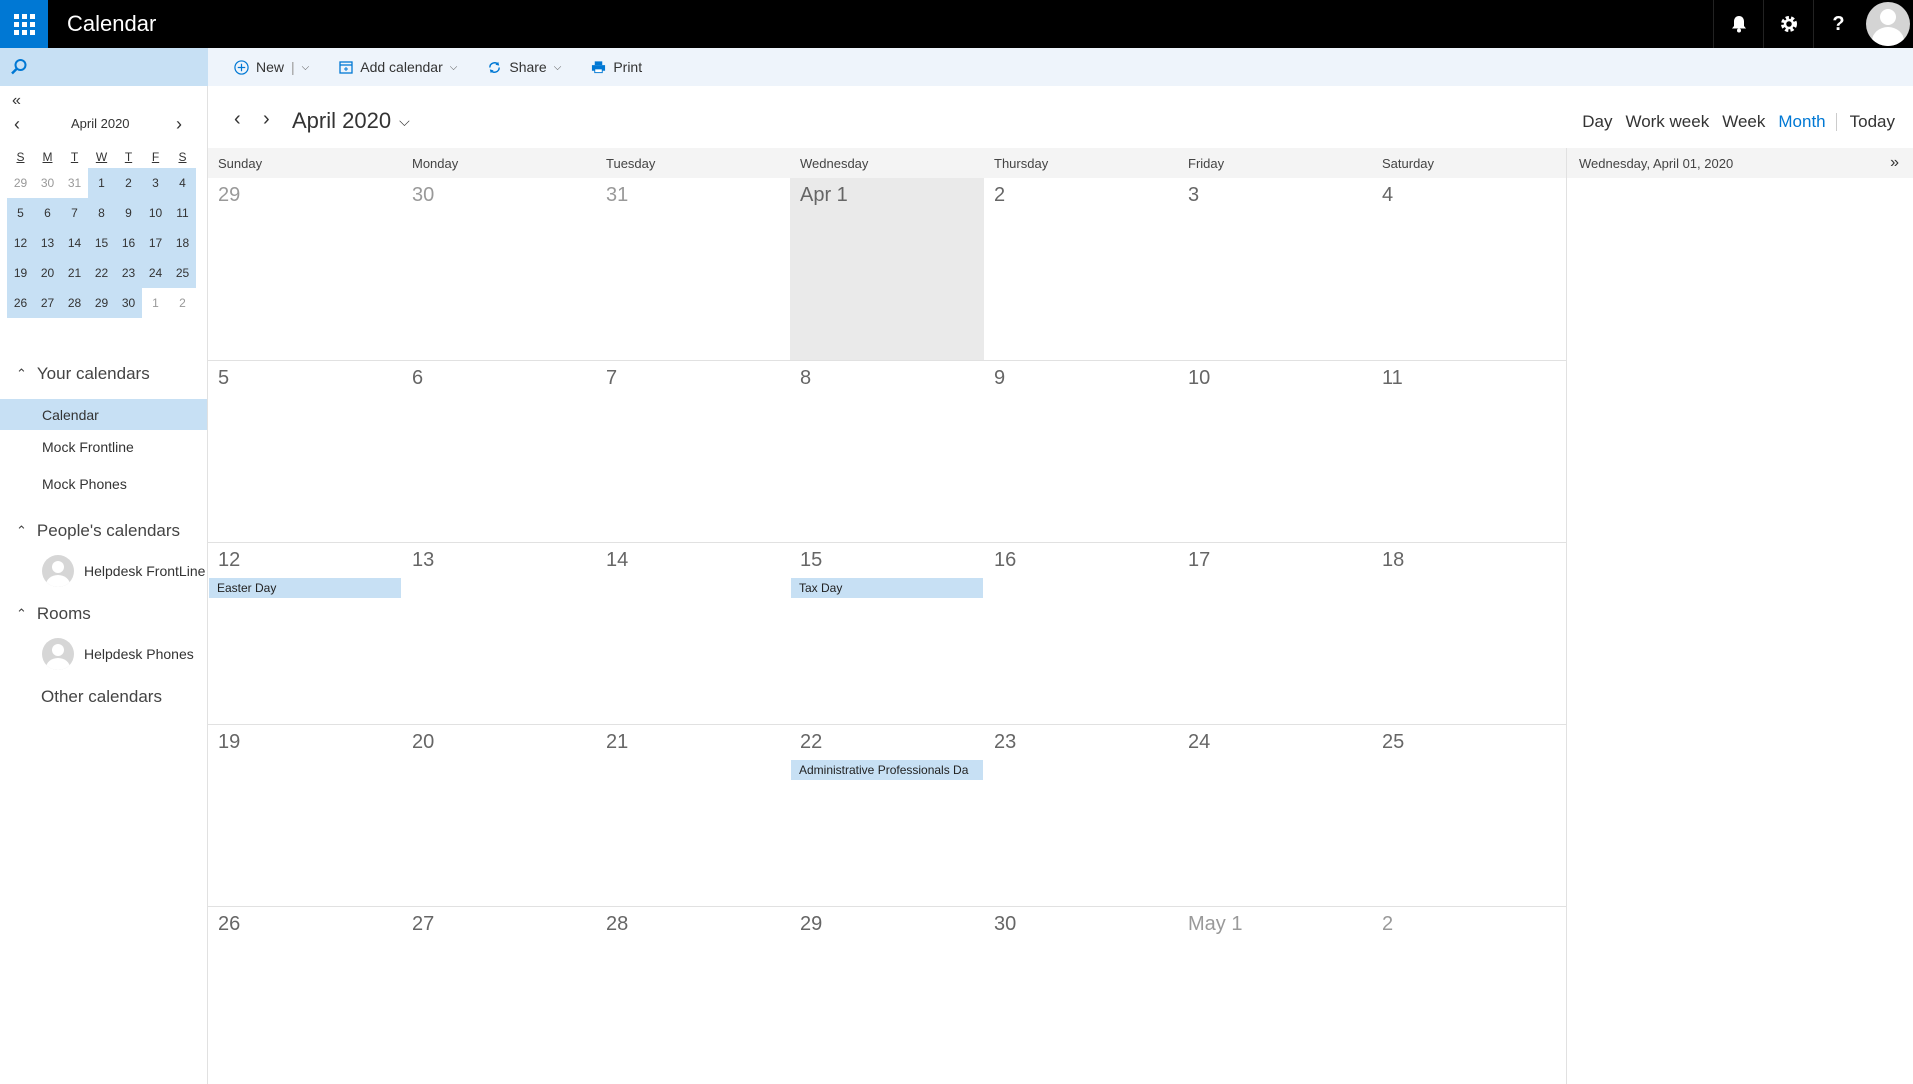 The height and width of the screenshot is (1084, 1913). Describe the element at coordinates (1469, 451) in the screenshot. I see `day-cell: 11` at that location.